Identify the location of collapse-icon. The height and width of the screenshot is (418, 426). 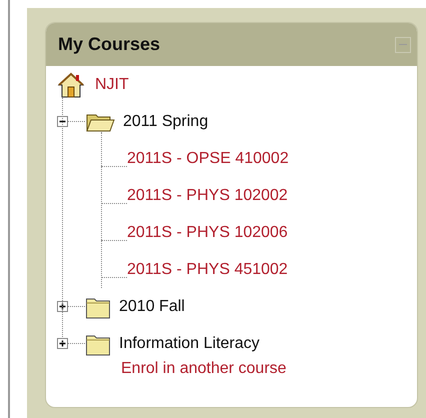
(62, 121).